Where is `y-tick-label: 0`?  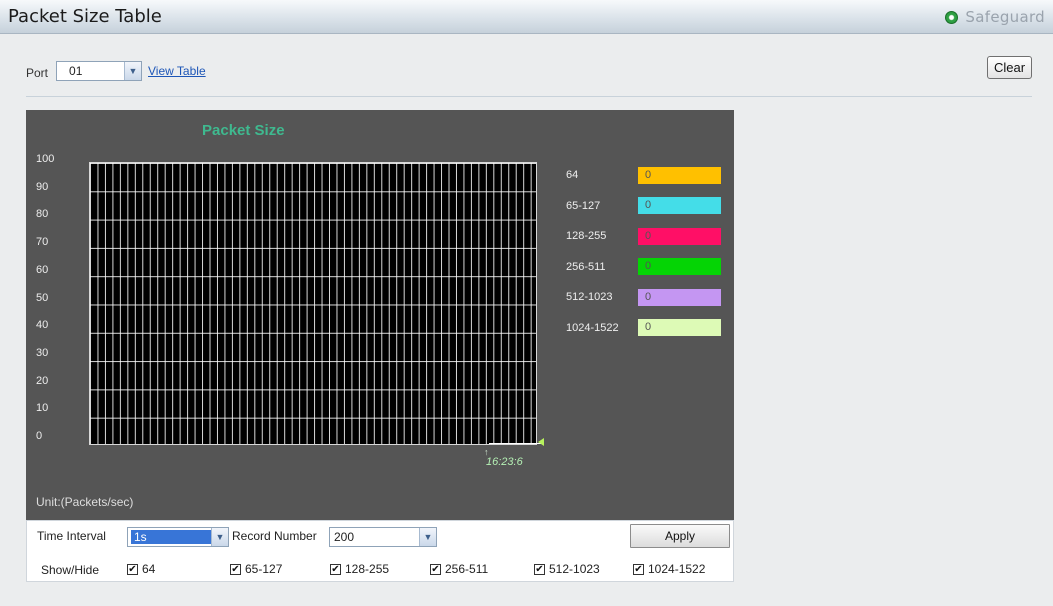
y-tick-label: 0 is located at coordinates (39, 436).